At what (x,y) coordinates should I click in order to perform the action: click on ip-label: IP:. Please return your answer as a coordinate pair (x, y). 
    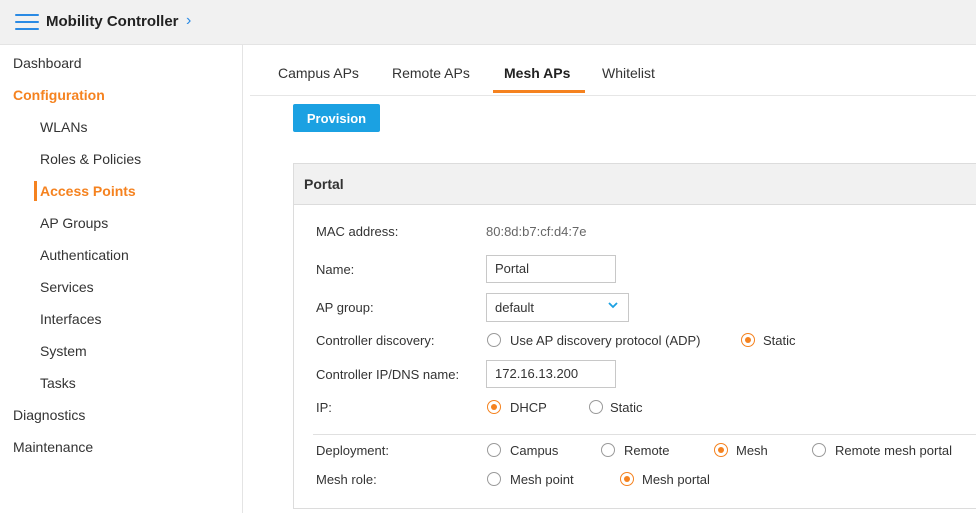
    Looking at the image, I should click on (324, 407).